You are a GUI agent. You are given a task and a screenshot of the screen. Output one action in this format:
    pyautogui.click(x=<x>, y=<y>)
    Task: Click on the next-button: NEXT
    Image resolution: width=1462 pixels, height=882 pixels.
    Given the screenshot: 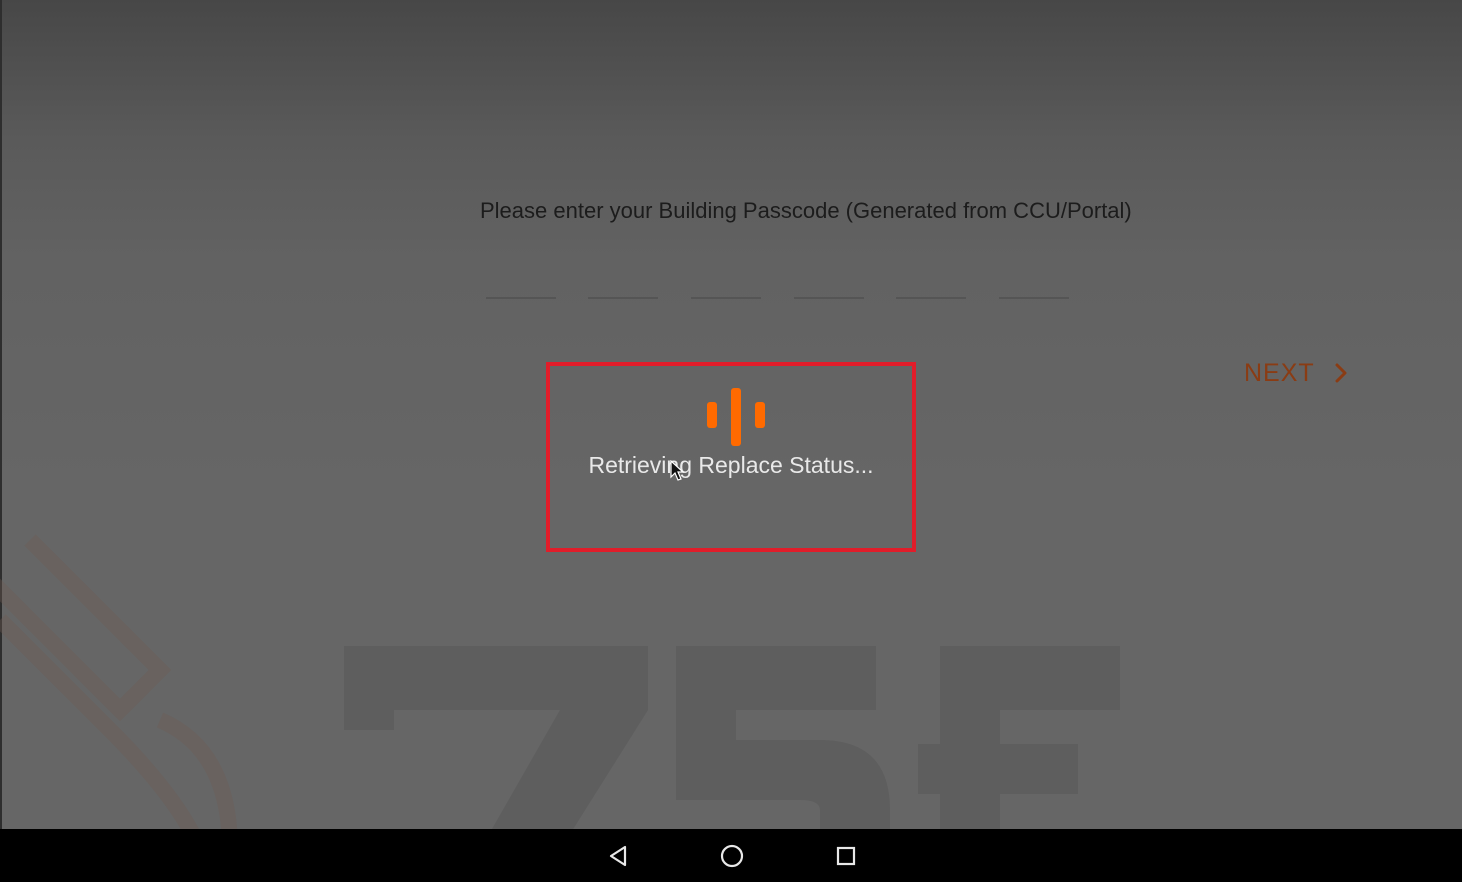 What is the action you would take?
    pyautogui.click(x=1296, y=373)
    